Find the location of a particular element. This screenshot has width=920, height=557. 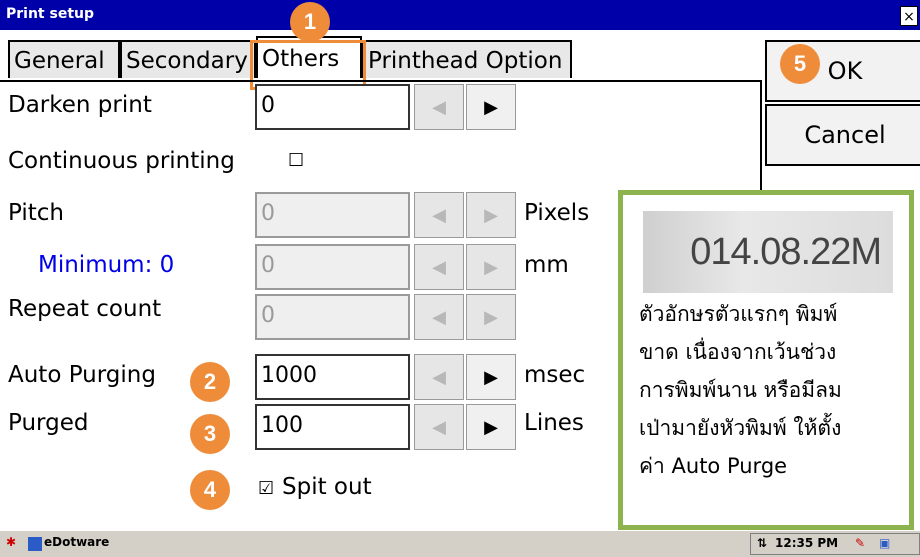

desktop-icon: ▣ is located at coordinates (884, 543).